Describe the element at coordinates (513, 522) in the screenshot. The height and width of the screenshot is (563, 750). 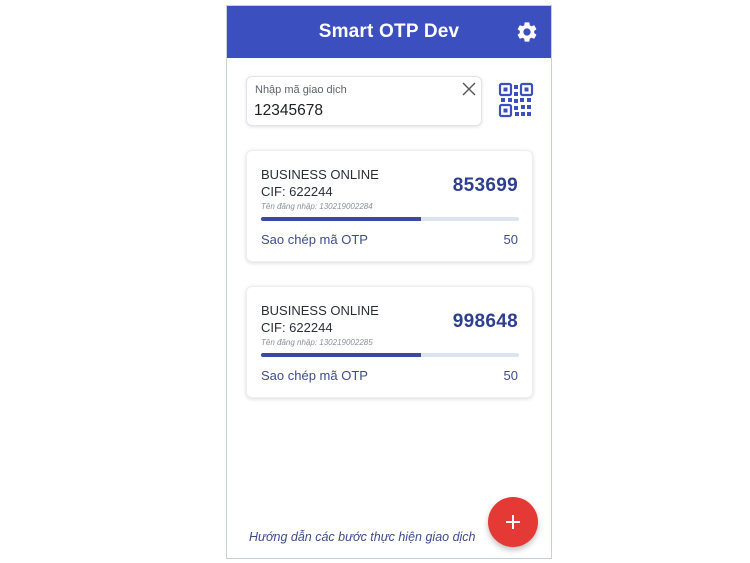
I see `add-account-button` at that location.